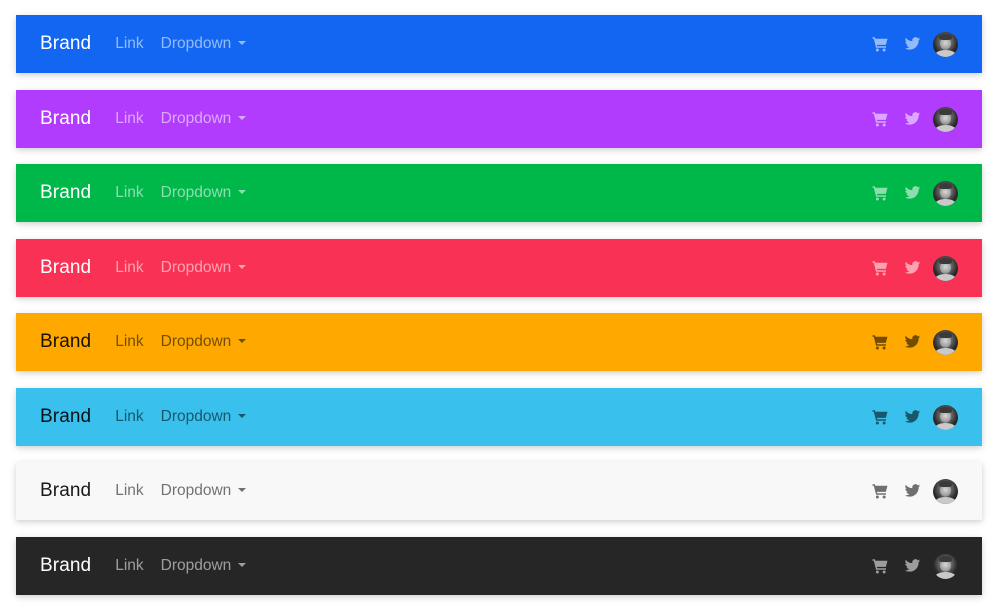  I want to click on navbar-primary: Brand Link Dropdown, so click(499, 44).